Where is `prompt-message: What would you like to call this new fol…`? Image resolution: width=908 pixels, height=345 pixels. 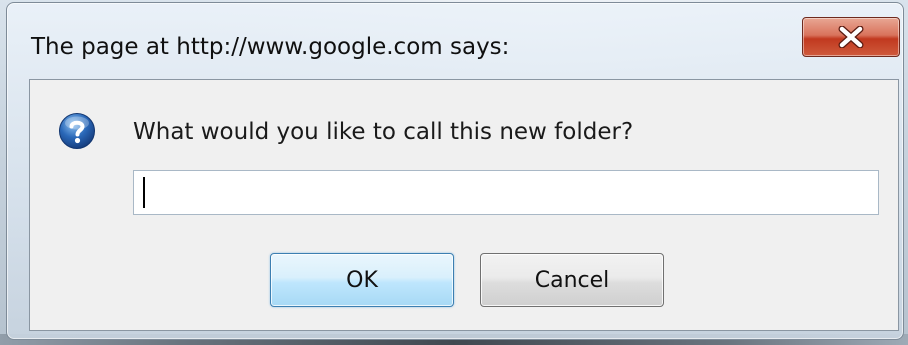
prompt-message: What would you like to call this new fol… is located at coordinates (383, 132).